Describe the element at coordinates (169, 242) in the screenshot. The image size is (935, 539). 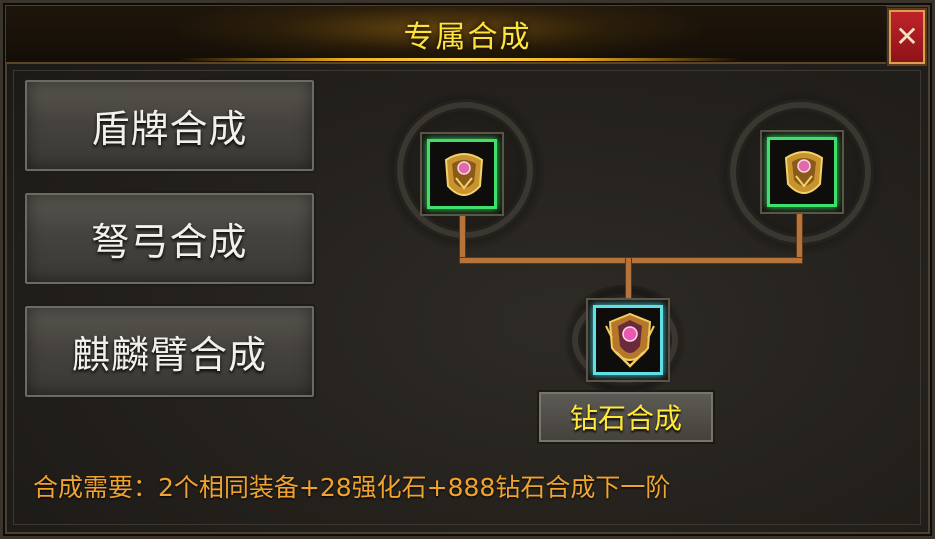
I see `tab-label: 弩弓合成` at that location.